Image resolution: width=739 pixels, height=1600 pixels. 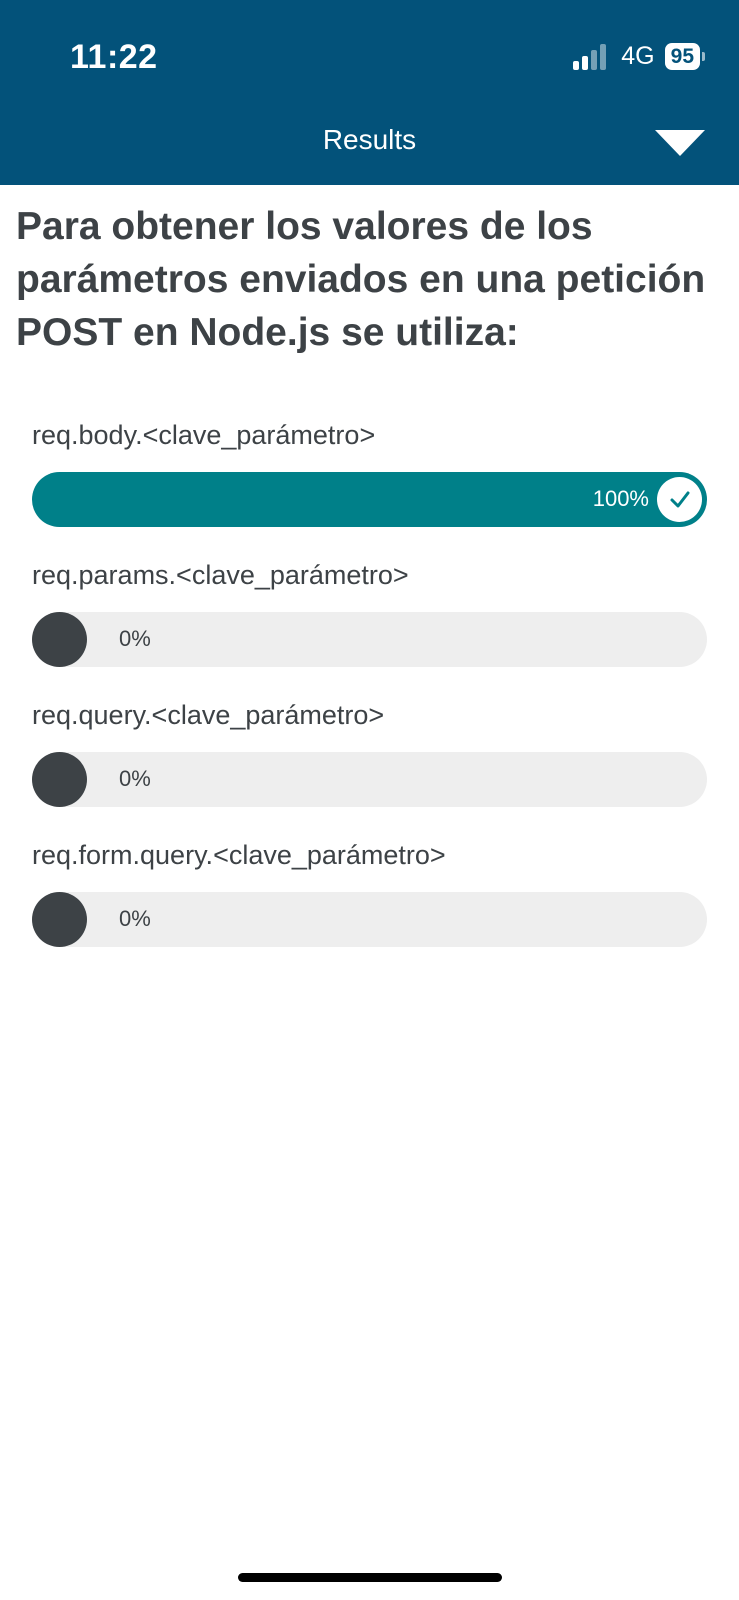 I want to click on result-bar: 100%, so click(x=369, y=499).